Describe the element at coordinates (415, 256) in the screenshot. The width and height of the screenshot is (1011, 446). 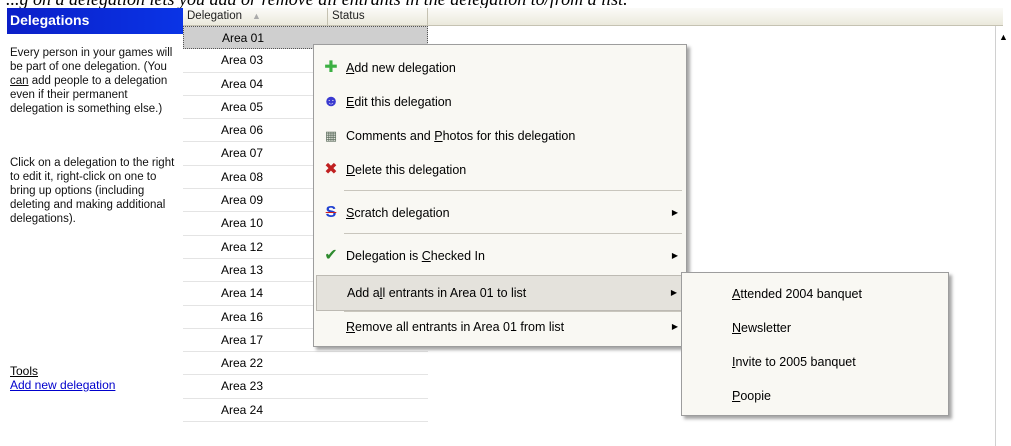
I see `menu-item-label: Delegation is Checked In` at that location.